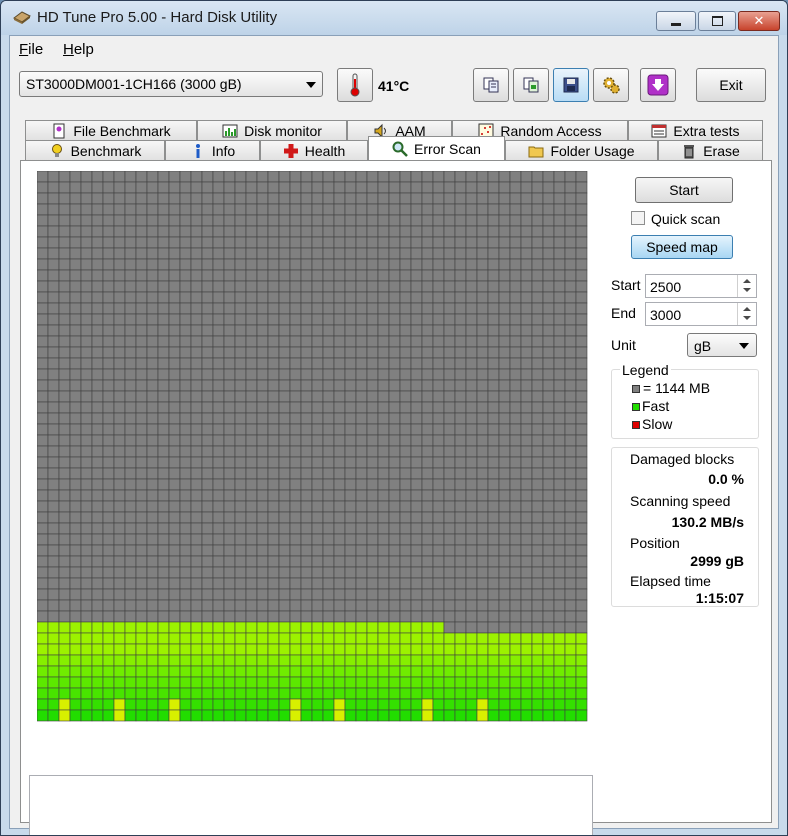 The image size is (788, 836). What do you see at coordinates (746, 286) in the screenshot?
I see `start-spin-buttons` at bounding box center [746, 286].